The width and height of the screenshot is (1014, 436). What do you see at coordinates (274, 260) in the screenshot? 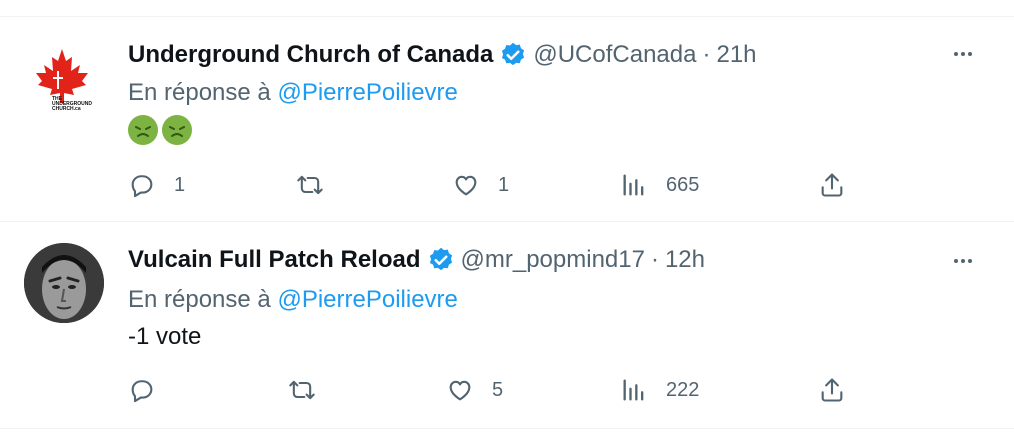
I see `author-name: Vulcain Full Patch Reload` at bounding box center [274, 260].